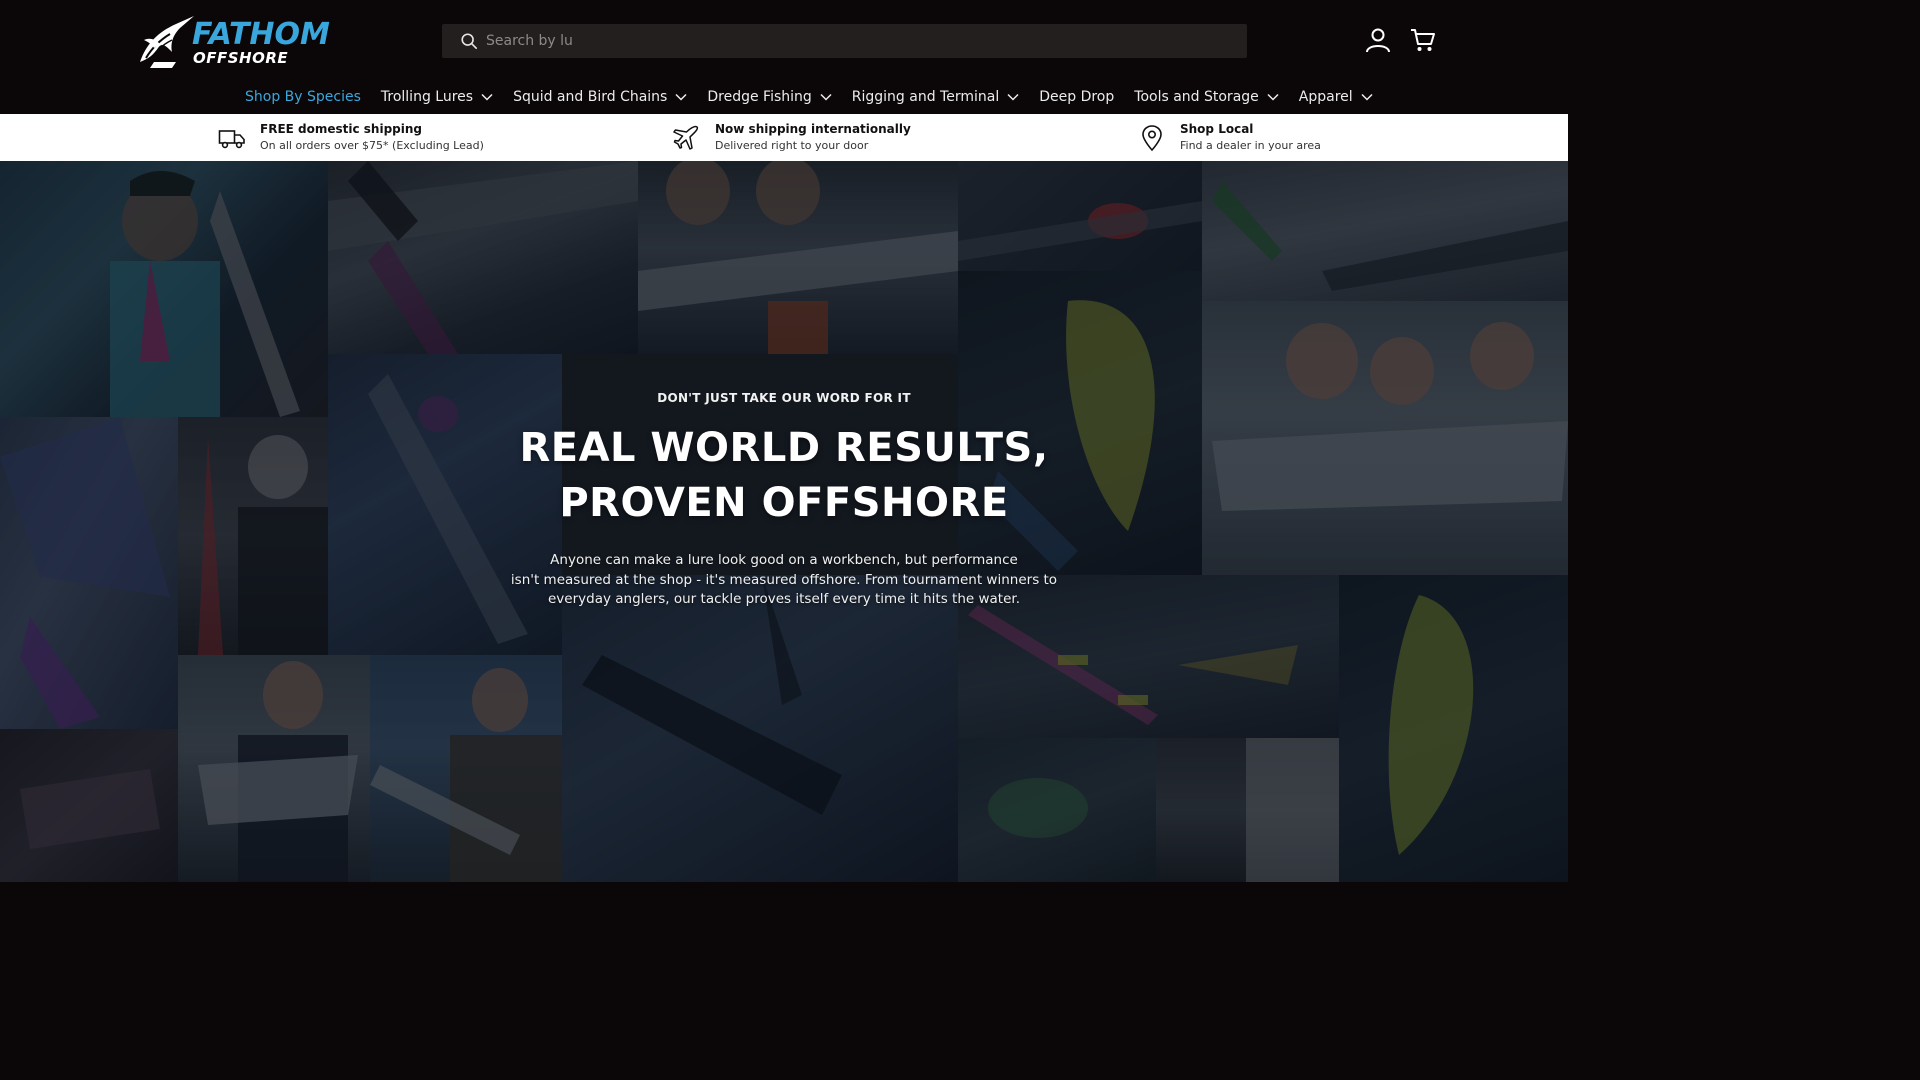 This screenshot has height=1080, width=1920. I want to click on nav-item-label: Shop By Species, so click(303, 97).